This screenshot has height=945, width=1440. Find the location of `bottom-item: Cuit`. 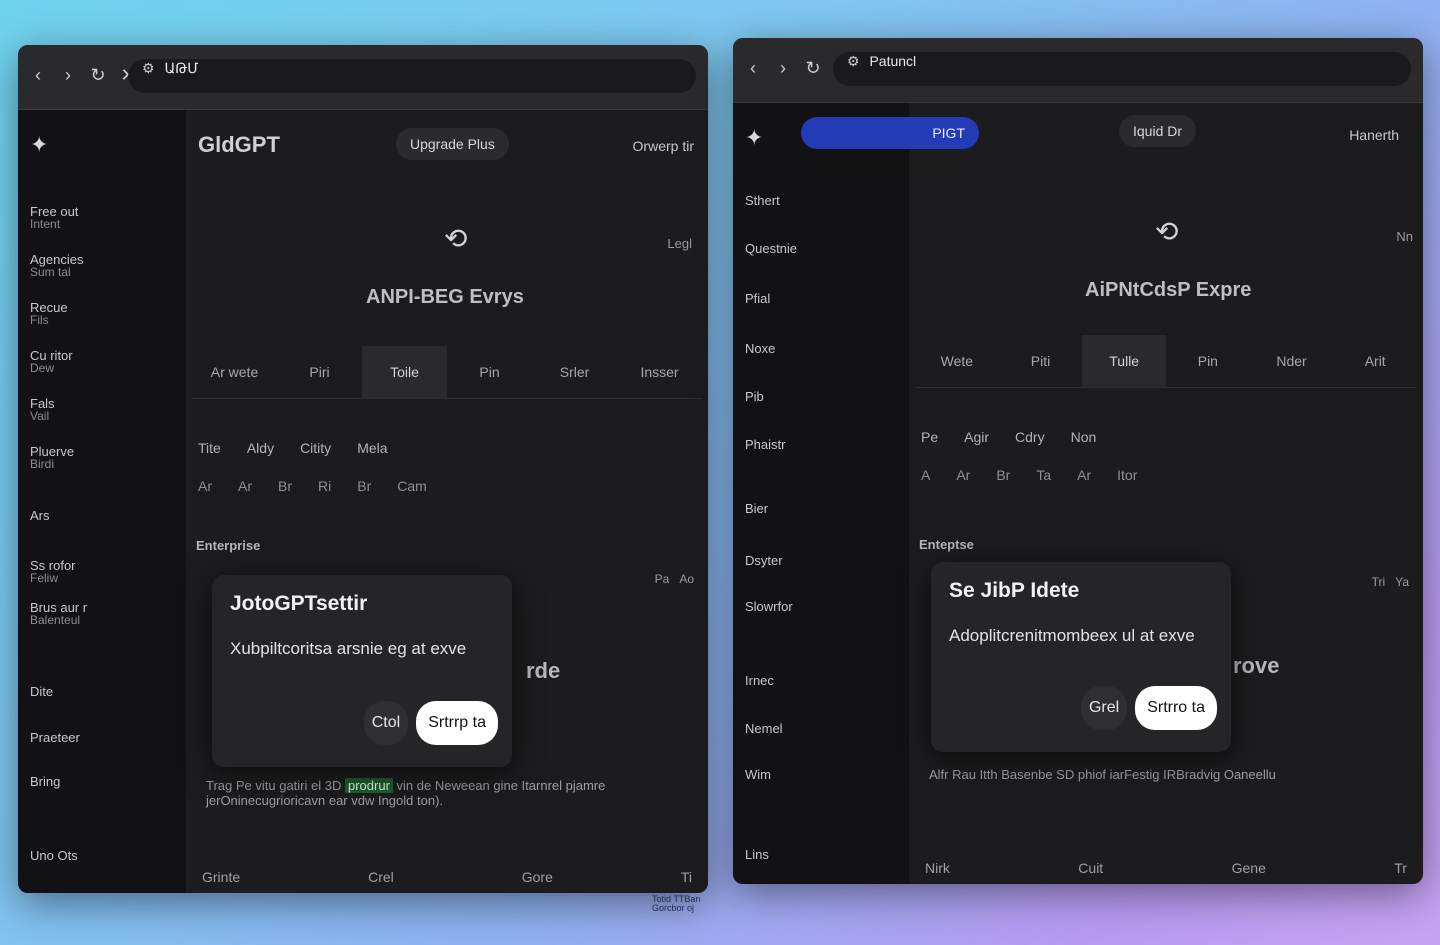

bottom-item: Cuit is located at coordinates (1090, 868).